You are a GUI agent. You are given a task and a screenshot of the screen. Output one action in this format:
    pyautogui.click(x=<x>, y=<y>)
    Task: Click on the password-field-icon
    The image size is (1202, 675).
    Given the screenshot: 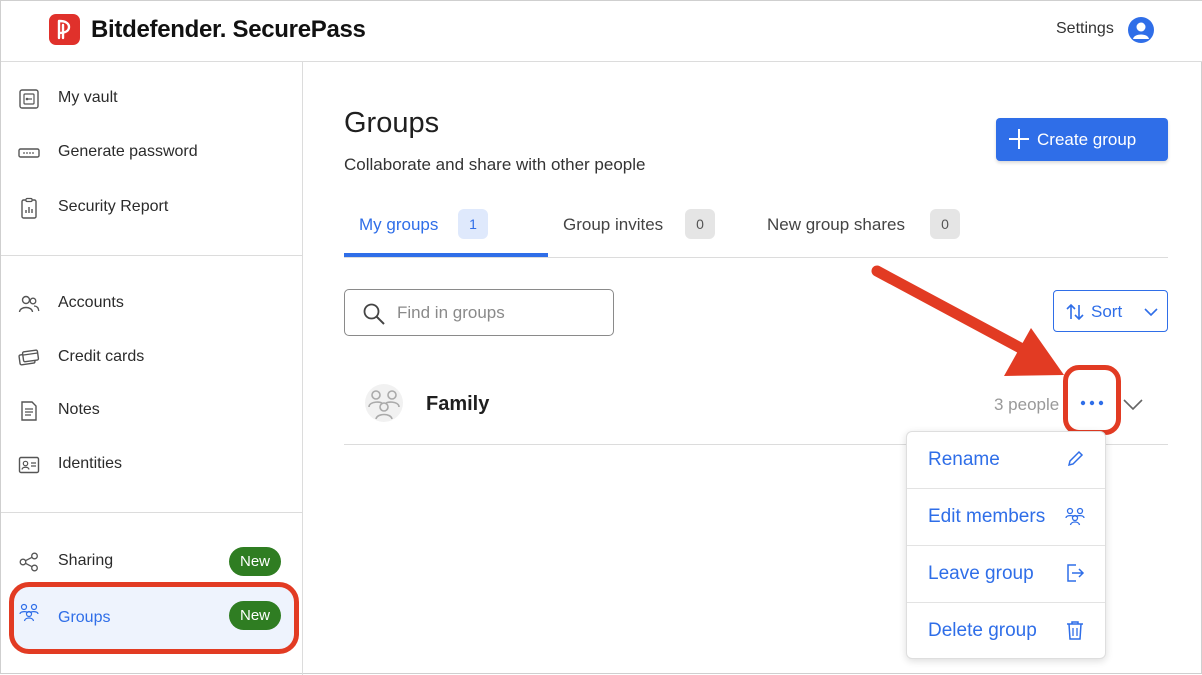 What is the action you would take?
    pyautogui.click(x=29, y=153)
    